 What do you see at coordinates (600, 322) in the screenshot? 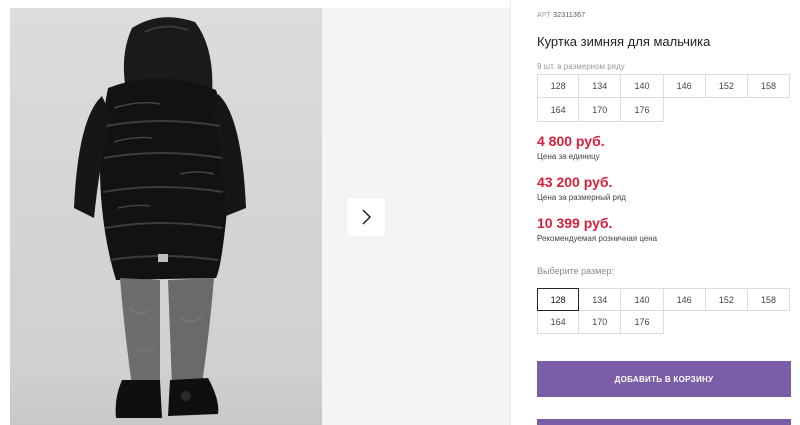
I see `size-option: 170` at bounding box center [600, 322].